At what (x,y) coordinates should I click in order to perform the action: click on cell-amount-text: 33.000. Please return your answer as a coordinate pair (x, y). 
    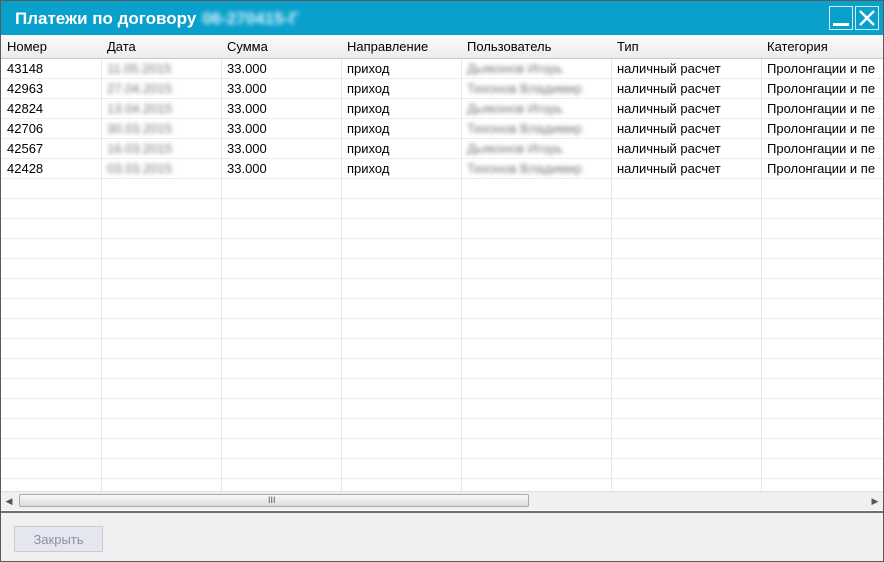
    Looking at the image, I should click on (247, 68).